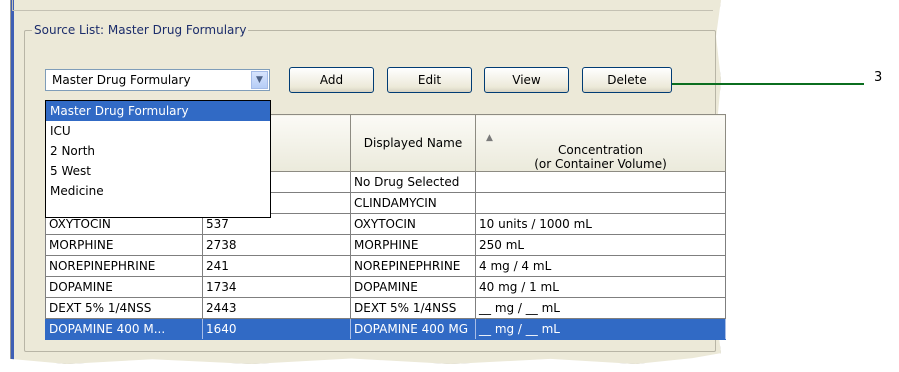 The width and height of the screenshot is (899, 372). Describe the element at coordinates (121, 80) in the screenshot. I see `source-list-select-value: Master Drug Formulary` at that location.